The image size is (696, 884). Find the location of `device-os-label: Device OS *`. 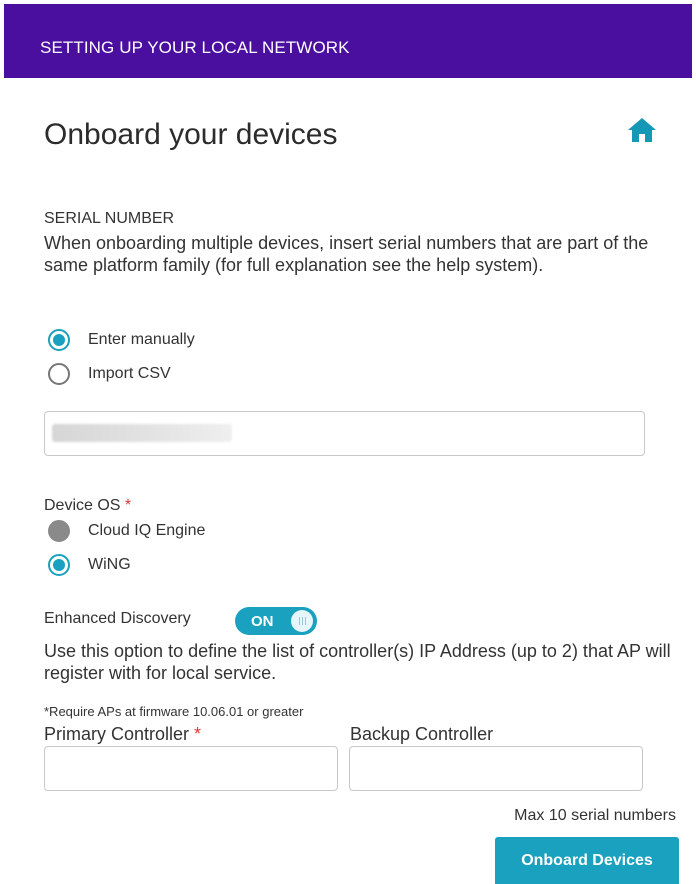

device-os-label: Device OS * is located at coordinates (87, 506).